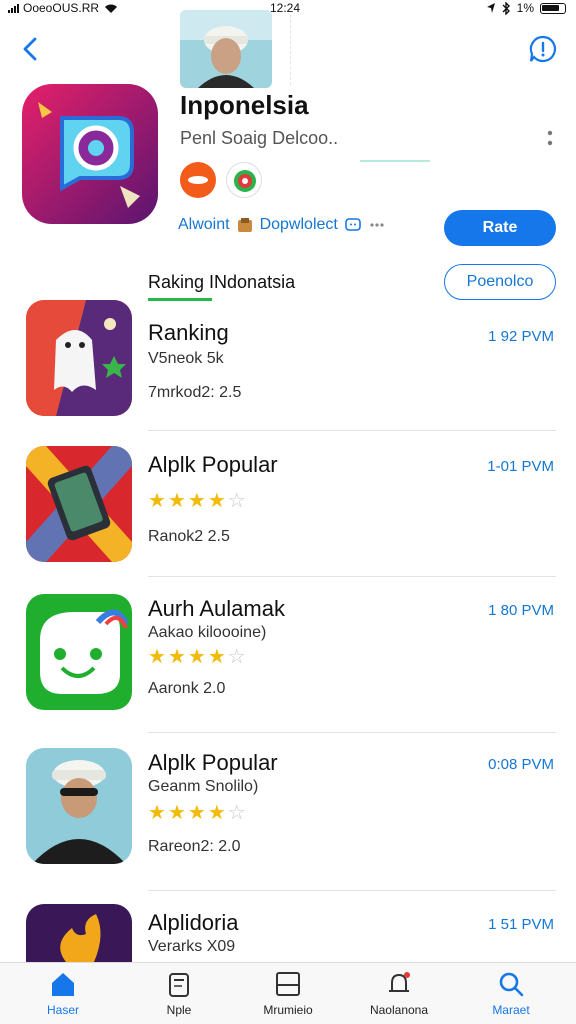  Describe the element at coordinates (179, 985) in the screenshot. I see `calendar-icon` at that location.